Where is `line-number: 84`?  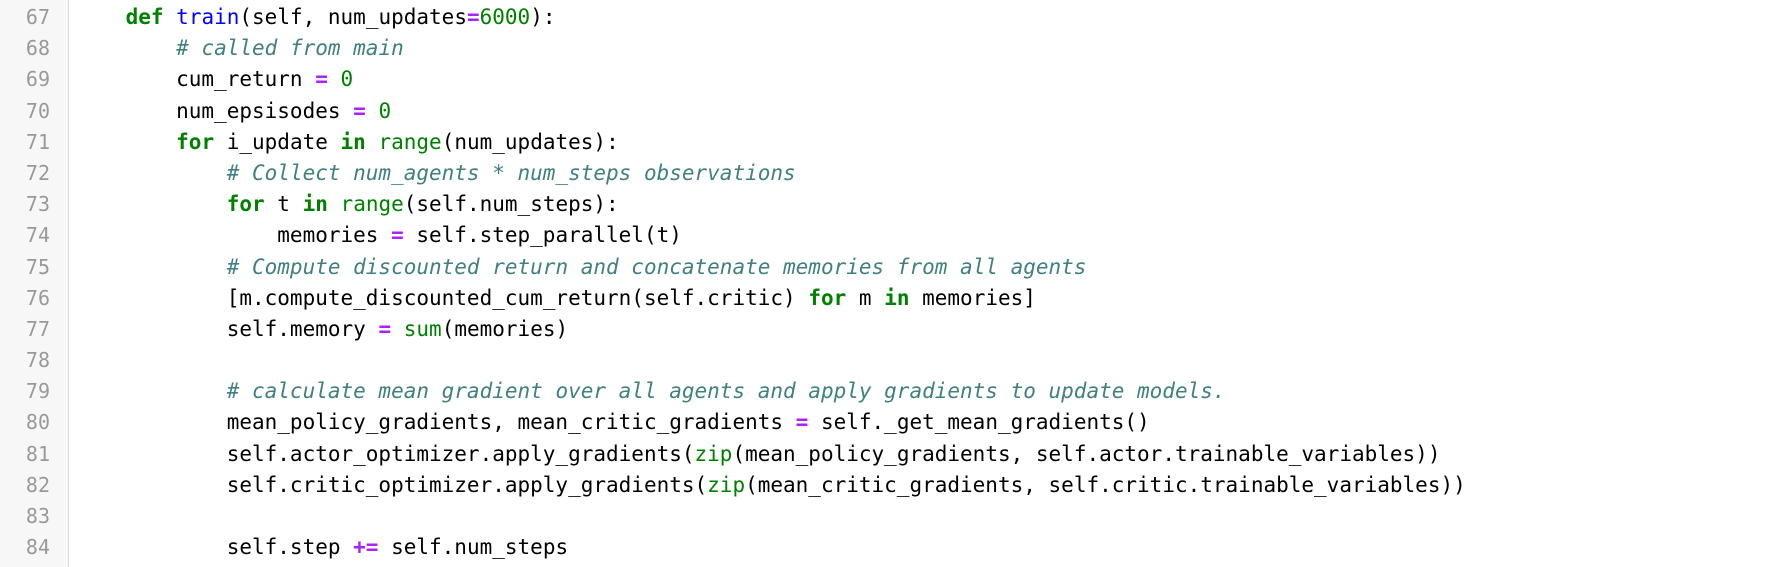
line-number: 84 is located at coordinates (37, 547).